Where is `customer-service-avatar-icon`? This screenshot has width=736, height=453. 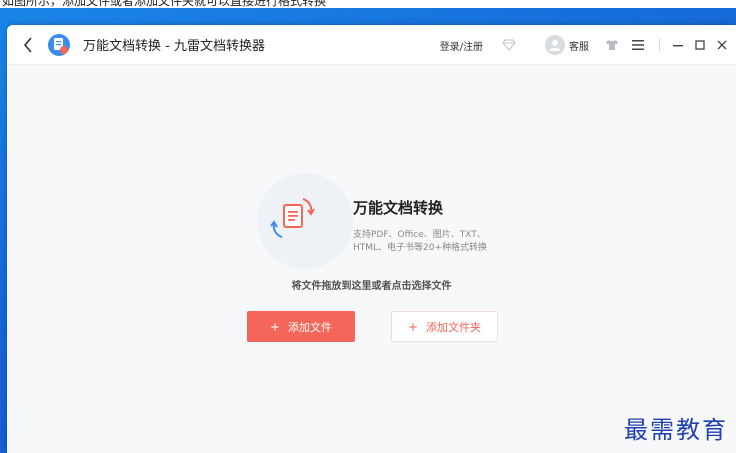
customer-service-avatar-icon is located at coordinates (555, 45).